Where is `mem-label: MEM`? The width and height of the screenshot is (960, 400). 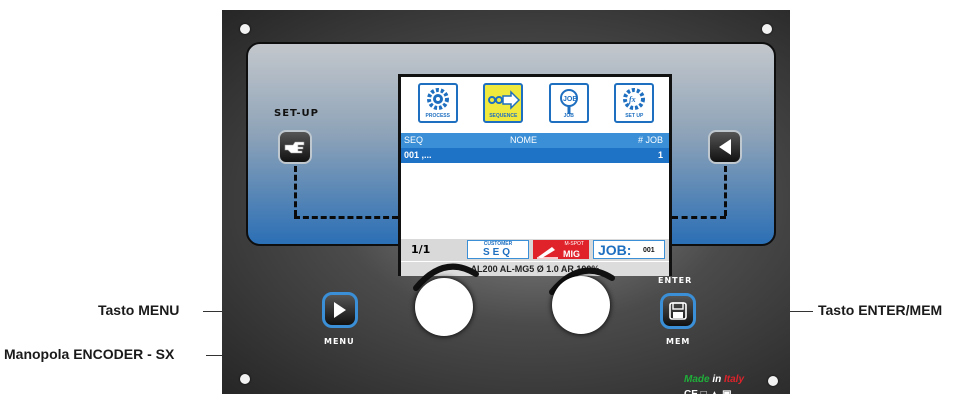
mem-label: MEM is located at coordinates (678, 341).